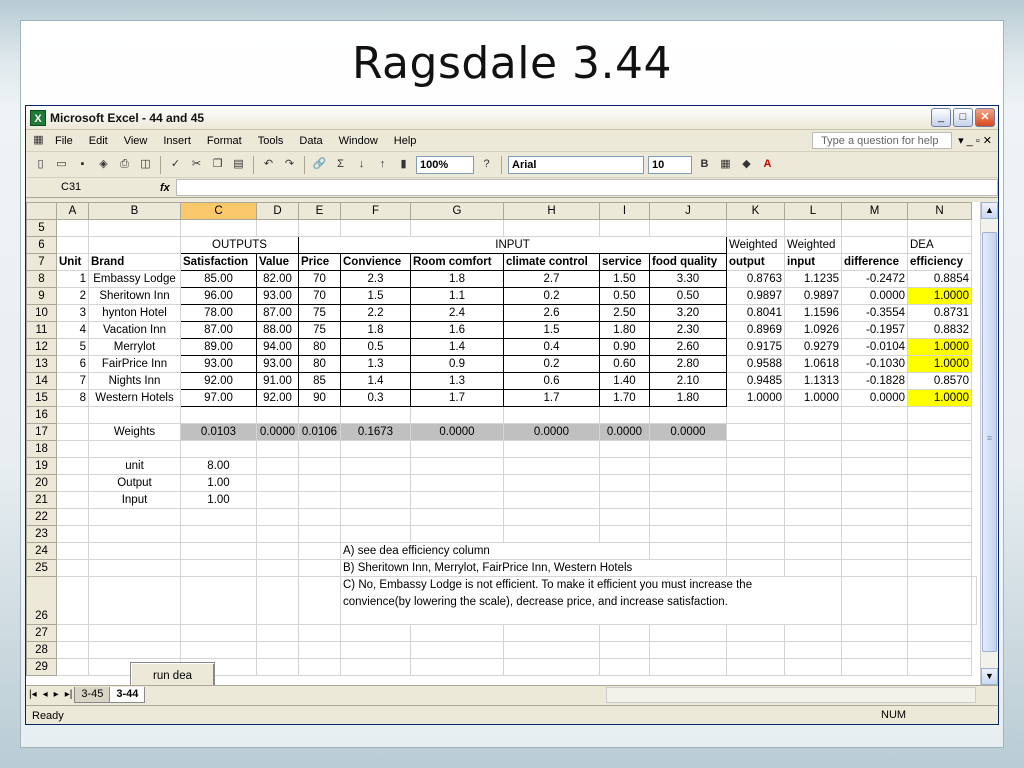 This screenshot has width=1024, height=768. What do you see at coordinates (41, 483) in the screenshot?
I see `row-header: 20` at bounding box center [41, 483].